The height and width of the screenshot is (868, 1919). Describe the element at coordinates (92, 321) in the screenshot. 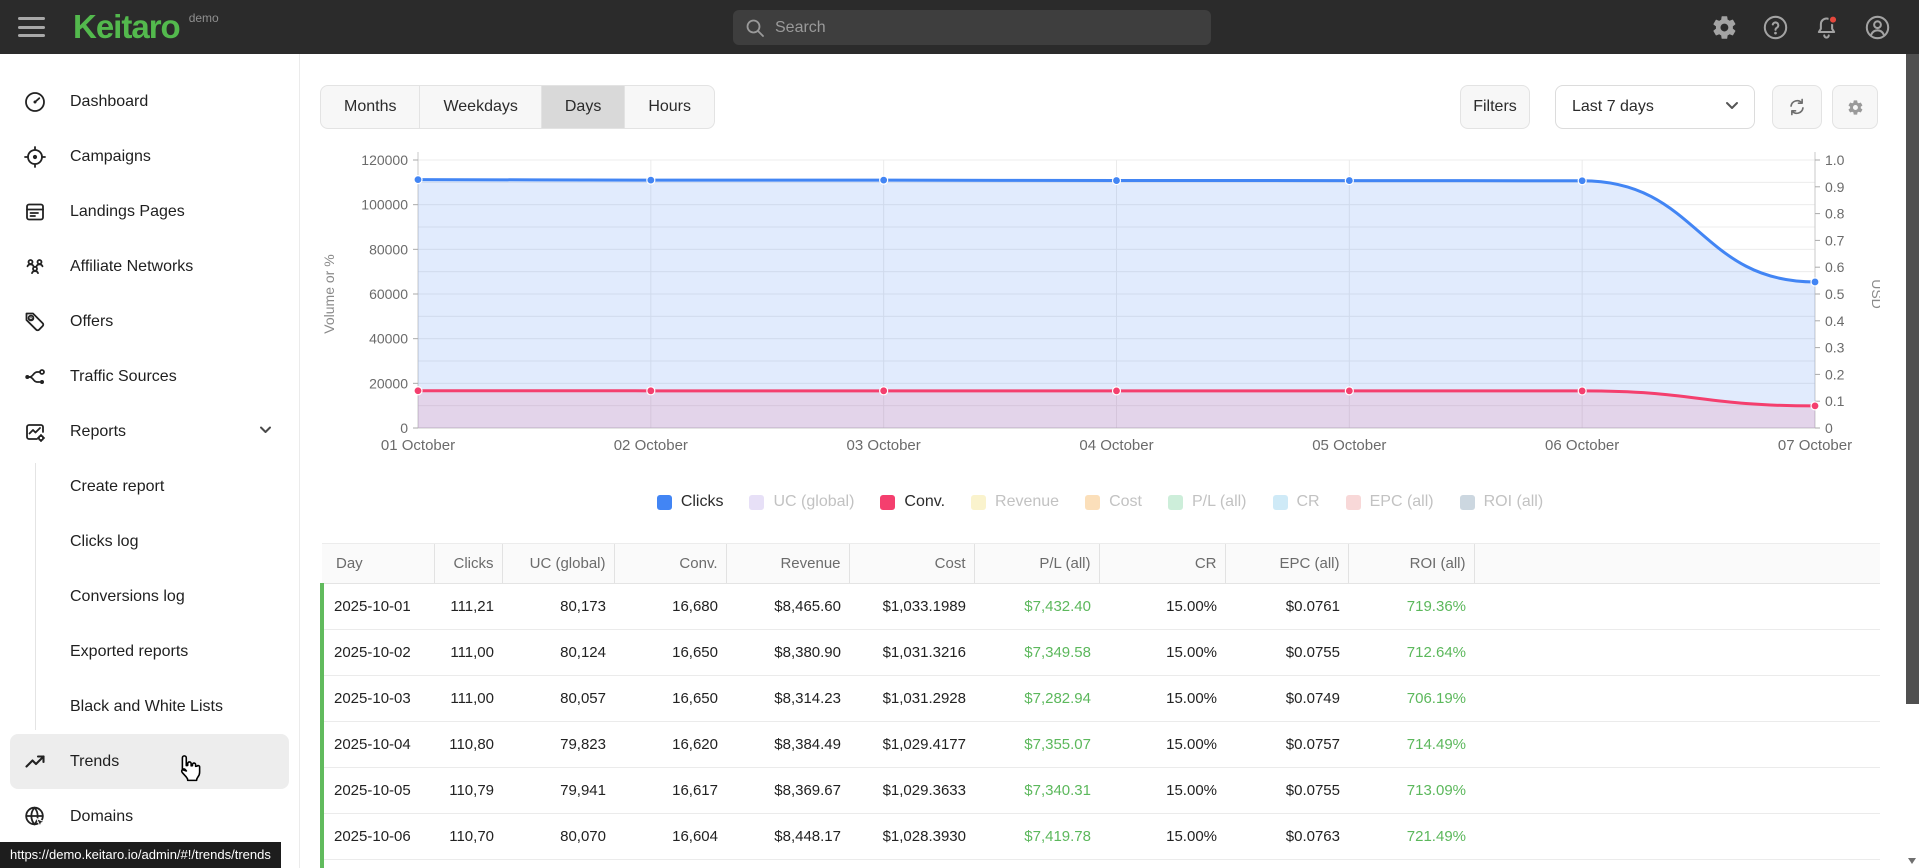

I see `sidebar-item-label: Offers` at that location.